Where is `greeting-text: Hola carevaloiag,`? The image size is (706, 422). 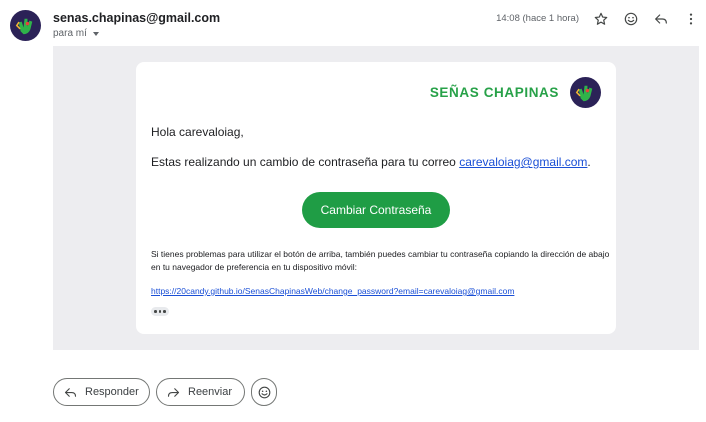 greeting-text: Hola carevaloiag, is located at coordinates (197, 132).